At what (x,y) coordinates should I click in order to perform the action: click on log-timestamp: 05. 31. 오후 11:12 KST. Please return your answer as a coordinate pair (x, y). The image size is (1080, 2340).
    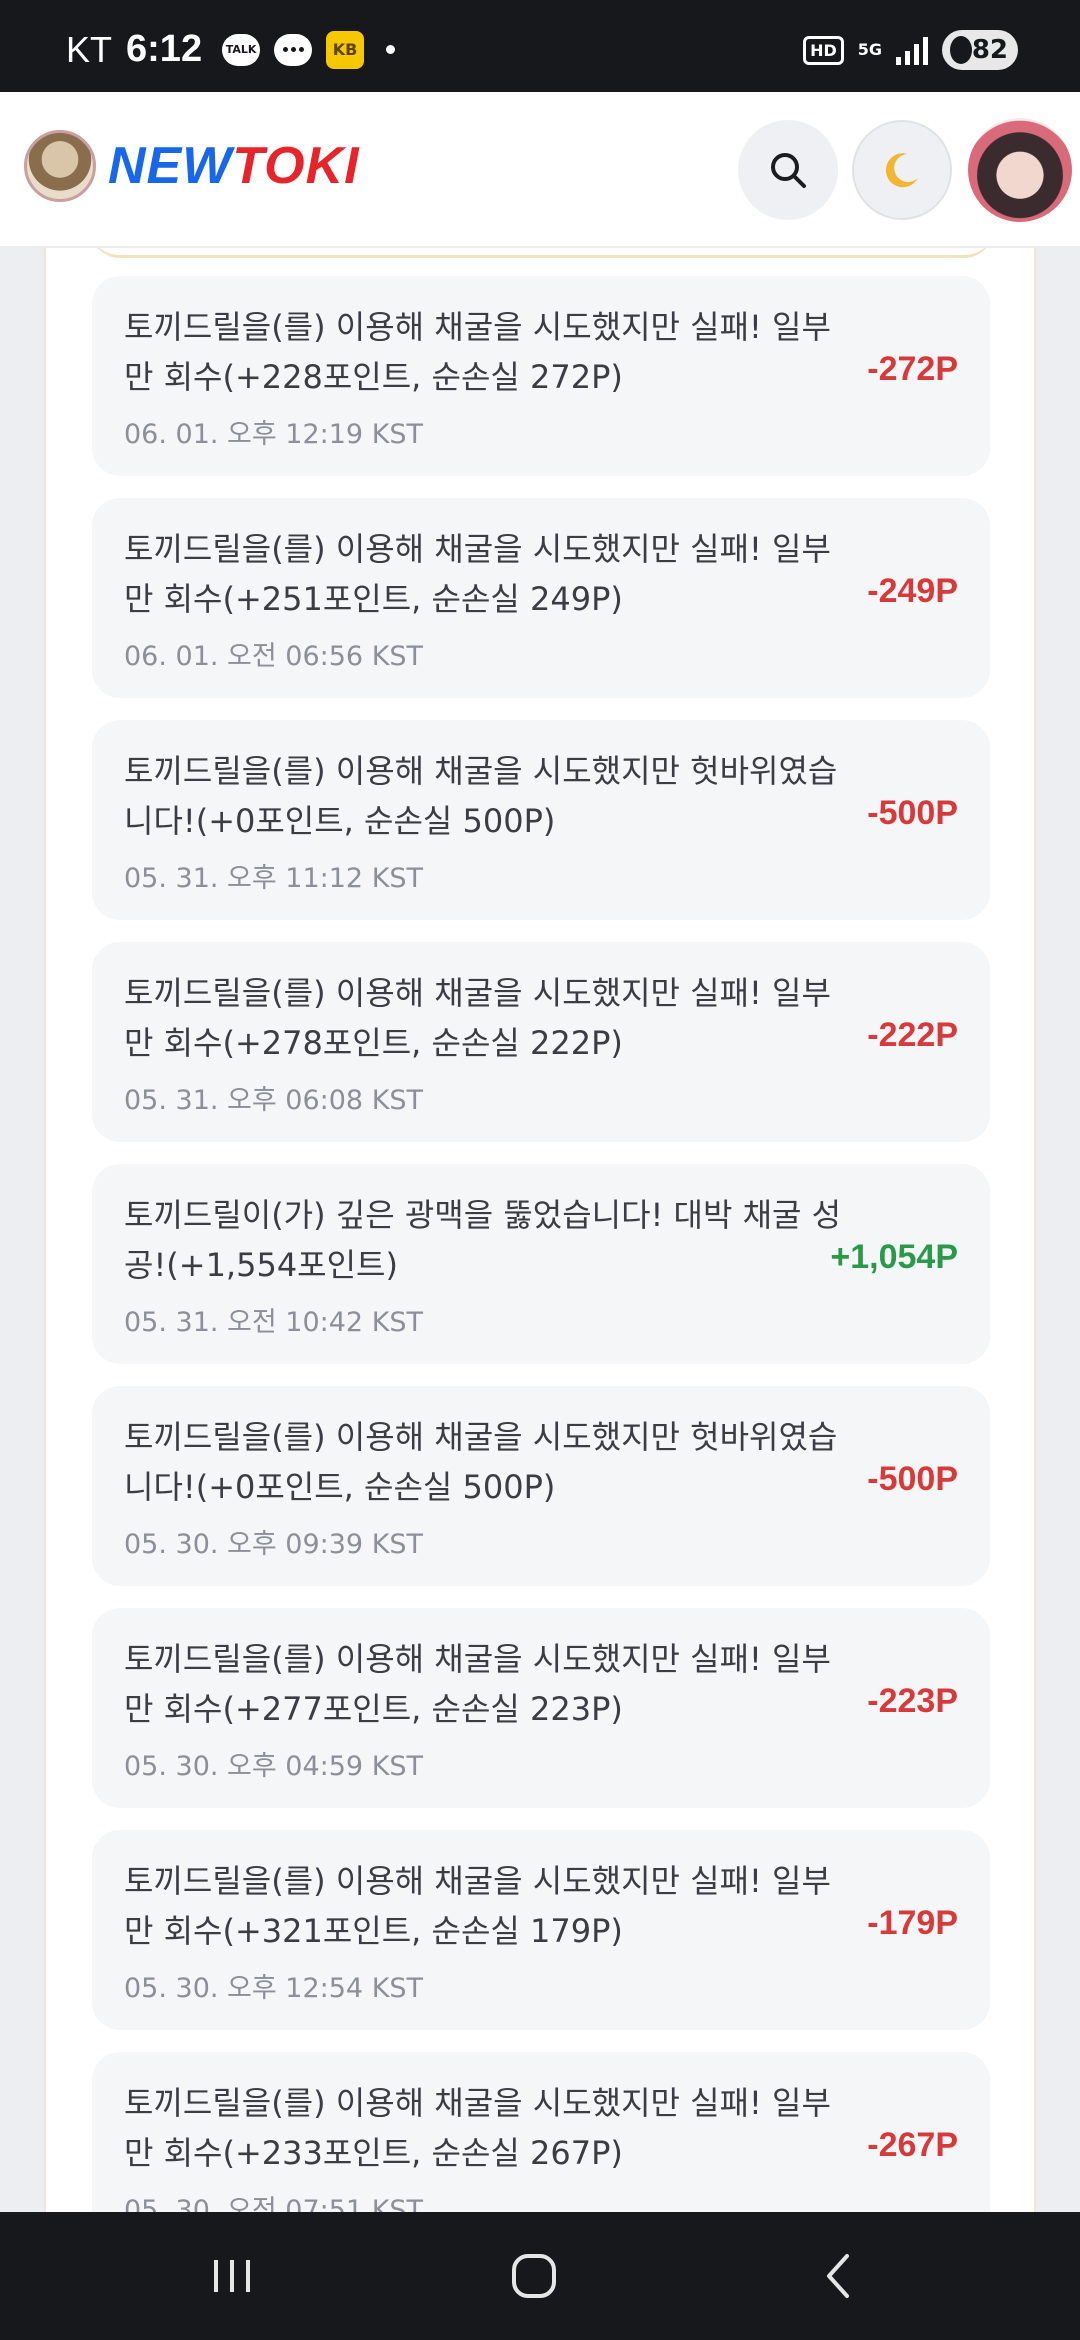
    Looking at the image, I should click on (274, 878).